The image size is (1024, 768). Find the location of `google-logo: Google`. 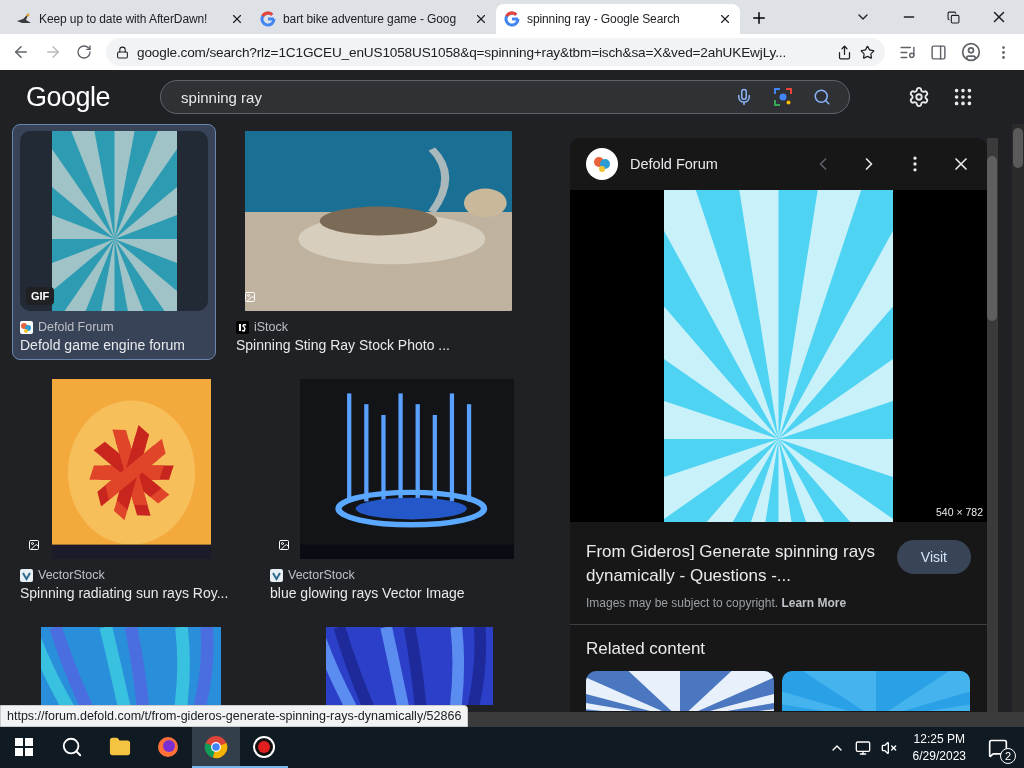

google-logo: Google is located at coordinates (68, 97).